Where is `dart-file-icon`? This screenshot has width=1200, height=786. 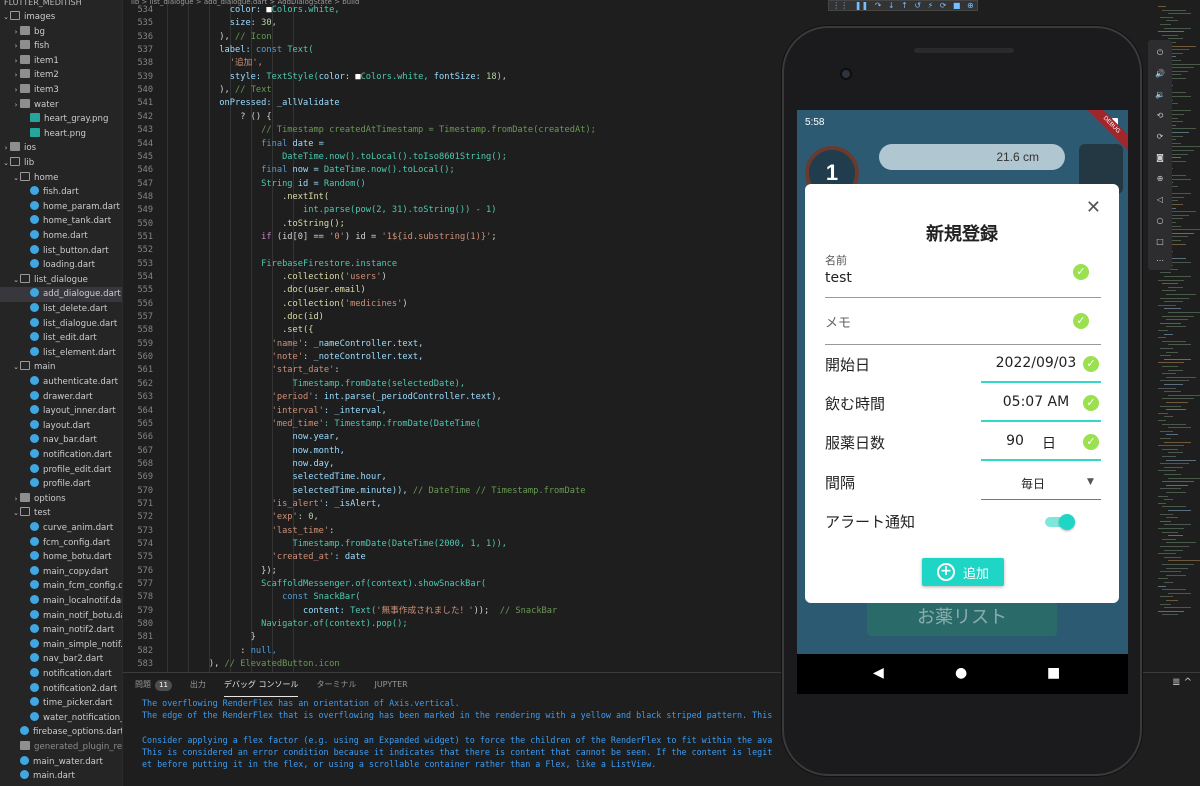
dart-file-icon is located at coordinates (34, 614).